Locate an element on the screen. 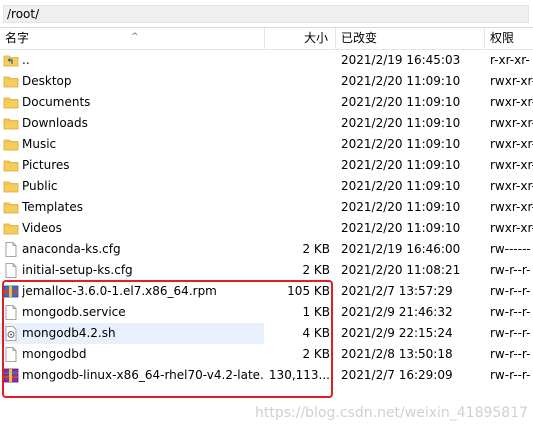  file-row: Desktop 2021/2/20 11:09:10 rwxr-xr- is located at coordinates (266, 81).